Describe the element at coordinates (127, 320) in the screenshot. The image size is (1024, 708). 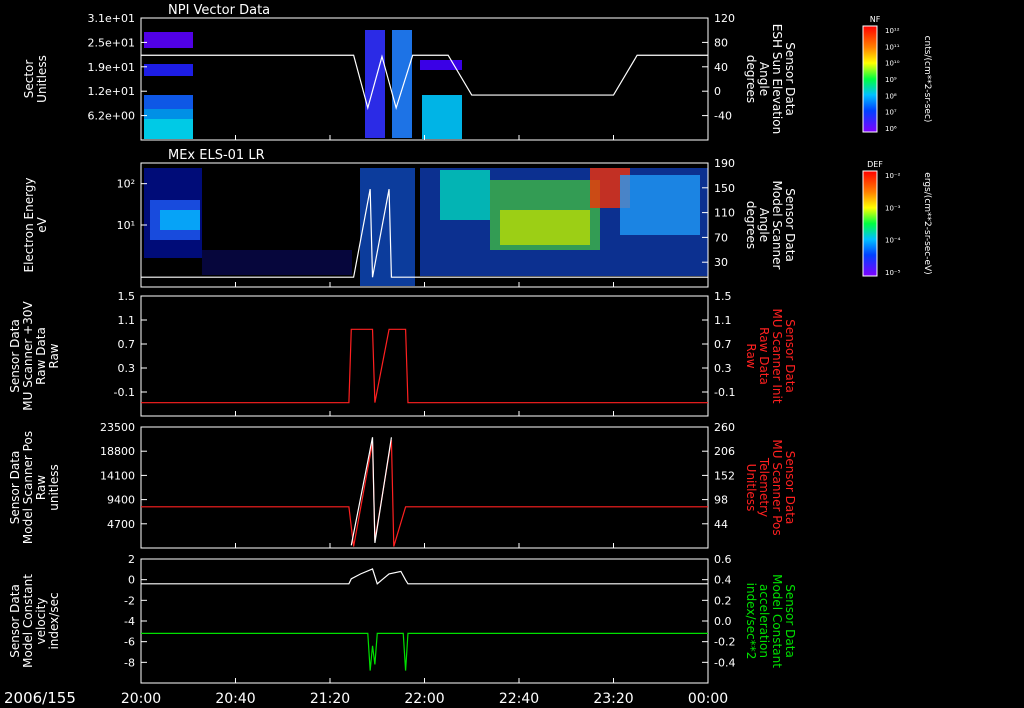
I see `left-tick-label: 1.1` at that location.